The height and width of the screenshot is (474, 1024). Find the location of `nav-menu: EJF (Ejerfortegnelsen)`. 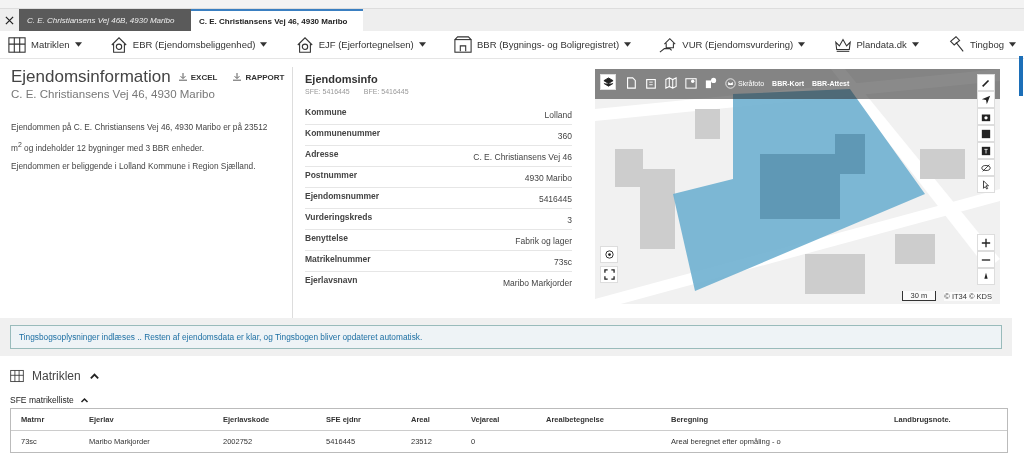

nav-menu: EJF (Ejerfortegnelsen) is located at coordinates (360, 44).